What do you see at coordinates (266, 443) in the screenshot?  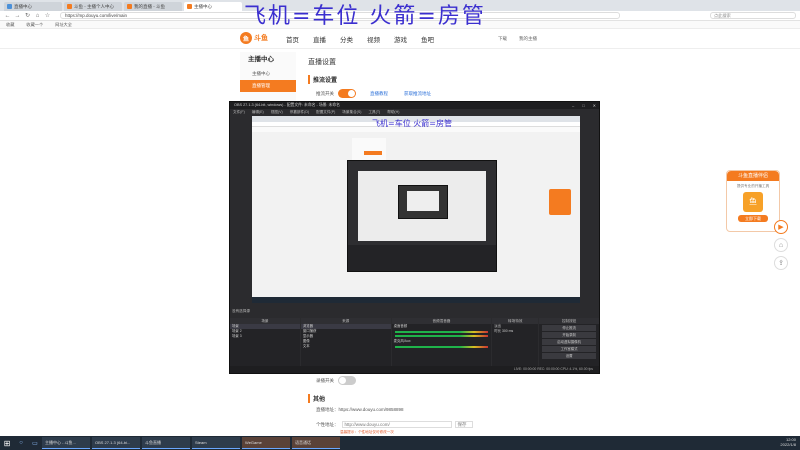 I see `taskbar-app-wegame: WeGame` at bounding box center [266, 443].